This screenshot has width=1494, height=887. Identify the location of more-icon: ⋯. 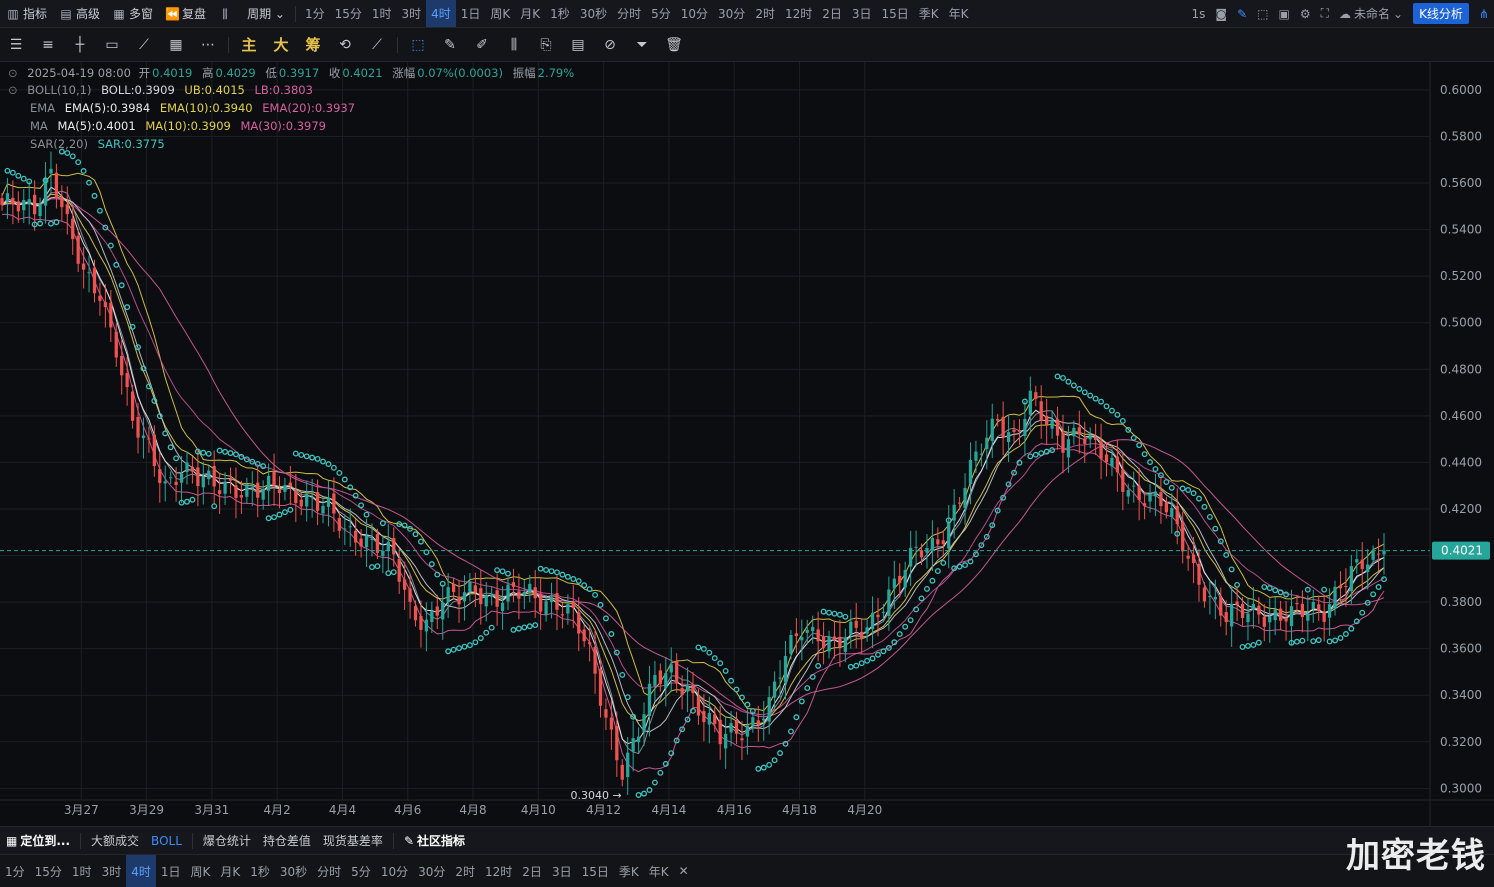
(208, 44).